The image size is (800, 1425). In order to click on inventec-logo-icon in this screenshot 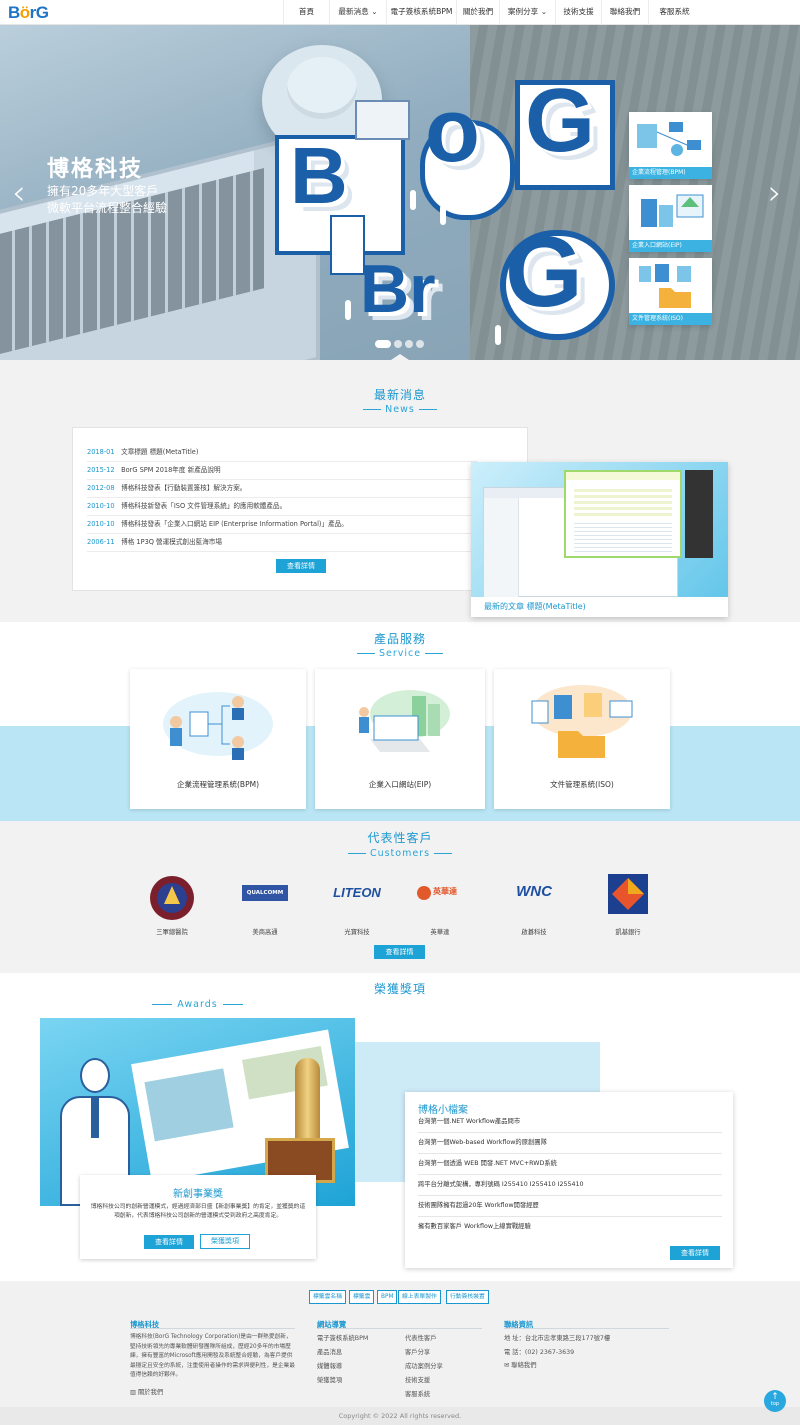, I will do `click(424, 893)`.